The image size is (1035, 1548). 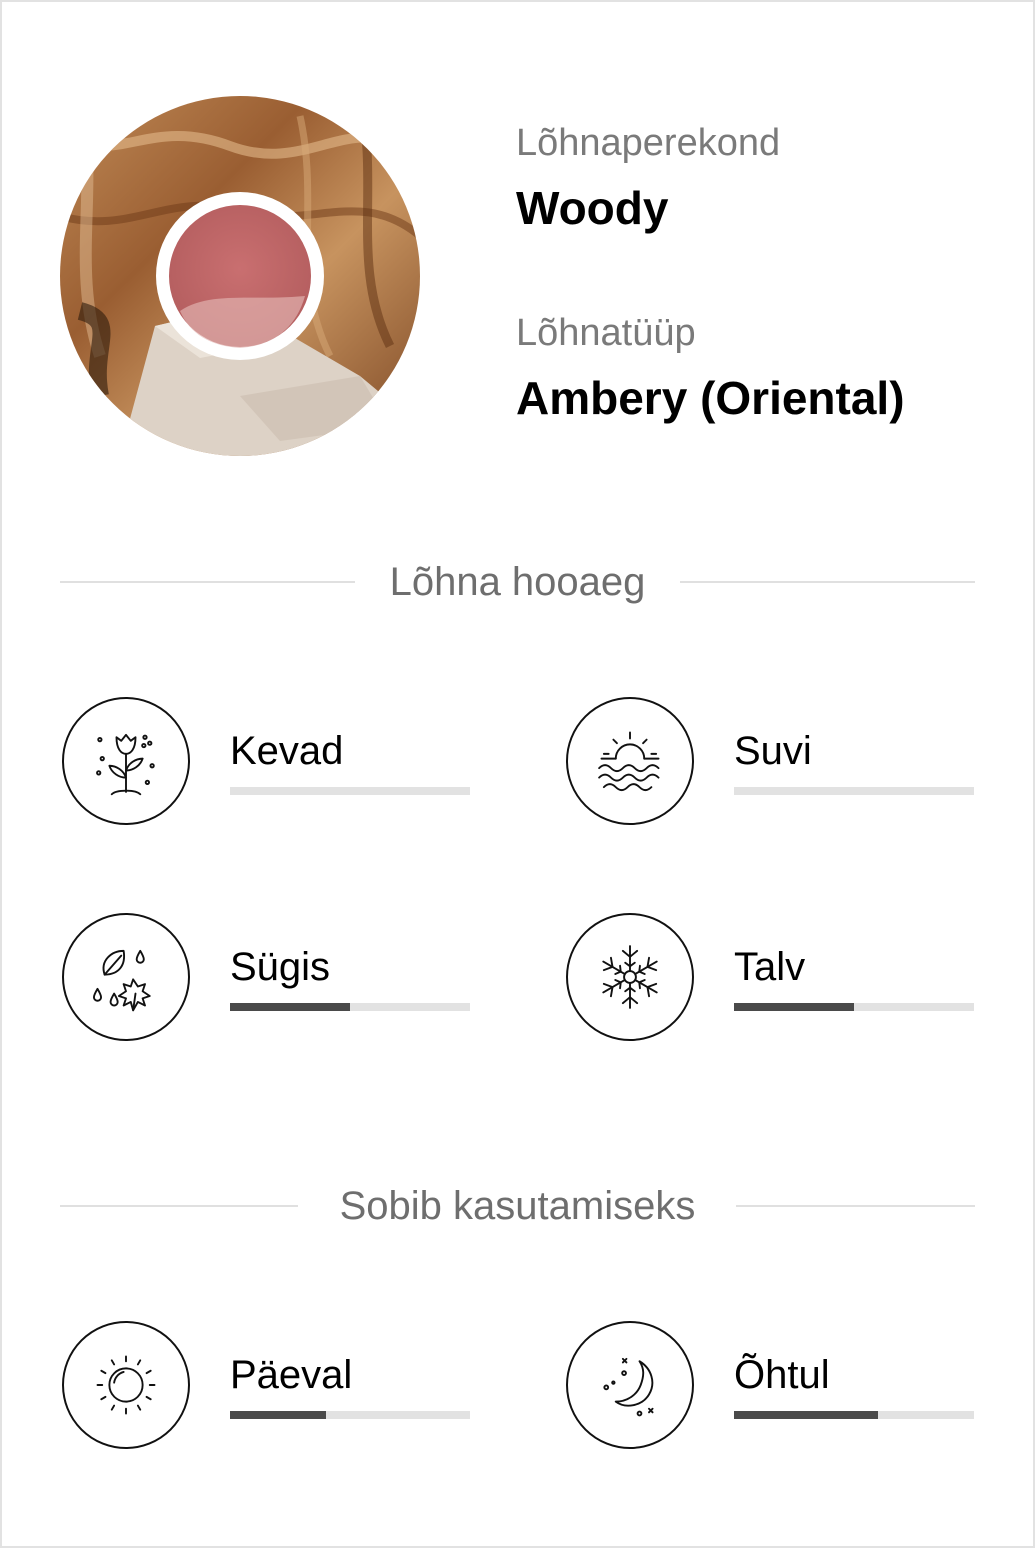 I want to click on day-sun-icon, so click(x=126, y=1385).